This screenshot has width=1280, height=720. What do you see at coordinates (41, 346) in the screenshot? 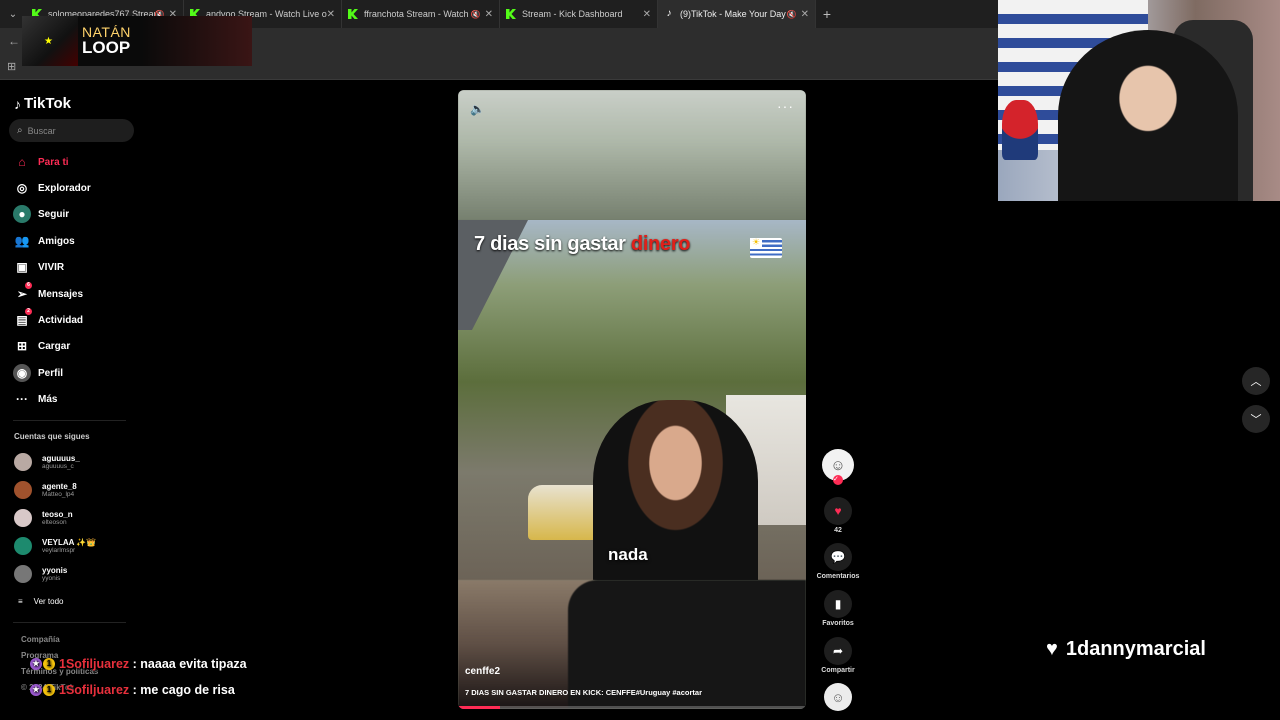
I see `sidebar-item-cargar: ⊞ Cargar` at bounding box center [41, 346].